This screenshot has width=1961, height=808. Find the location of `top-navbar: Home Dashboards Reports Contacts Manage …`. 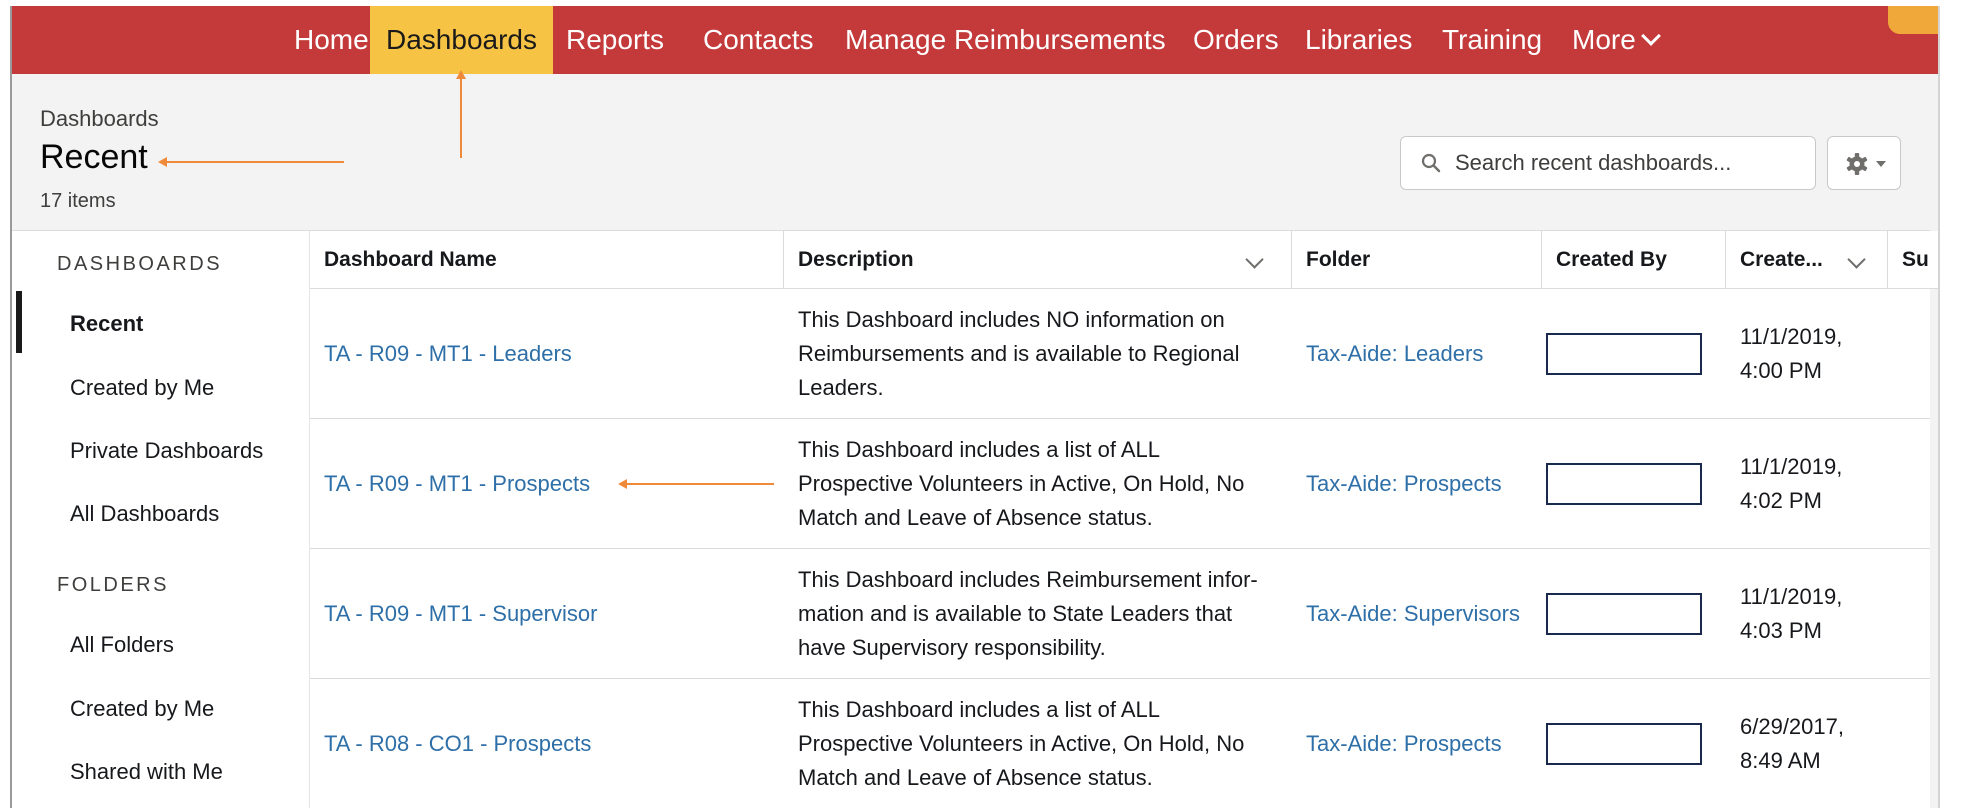

top-navbar: Home Dashboards Reports Contacts Manage … is located at coordinates (975, 40).